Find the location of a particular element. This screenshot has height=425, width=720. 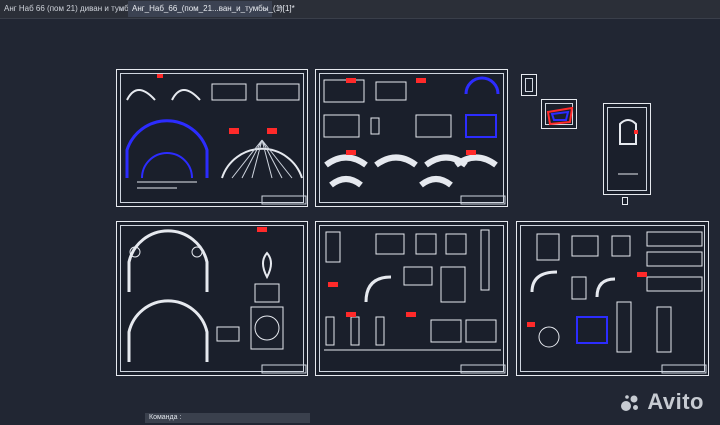

avito-watermark: Avito is located at coordinates (662, 402).